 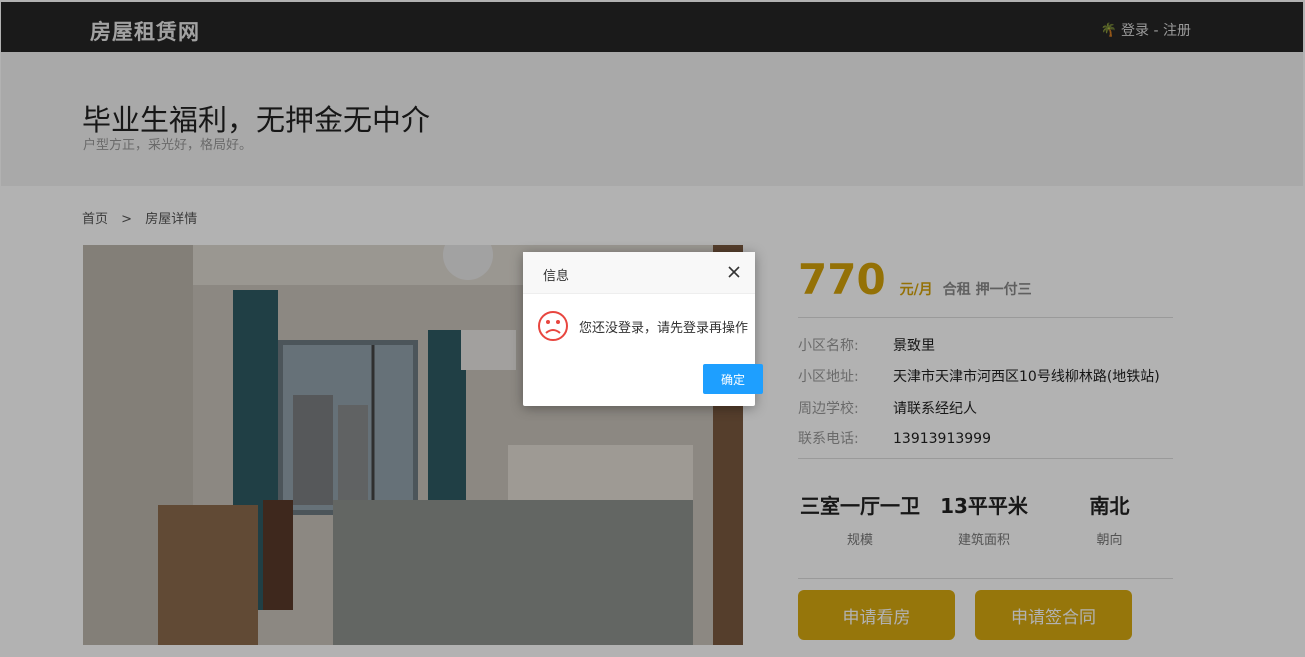 I want to click on confirm-button: 确定, so click(x=733, y=379).